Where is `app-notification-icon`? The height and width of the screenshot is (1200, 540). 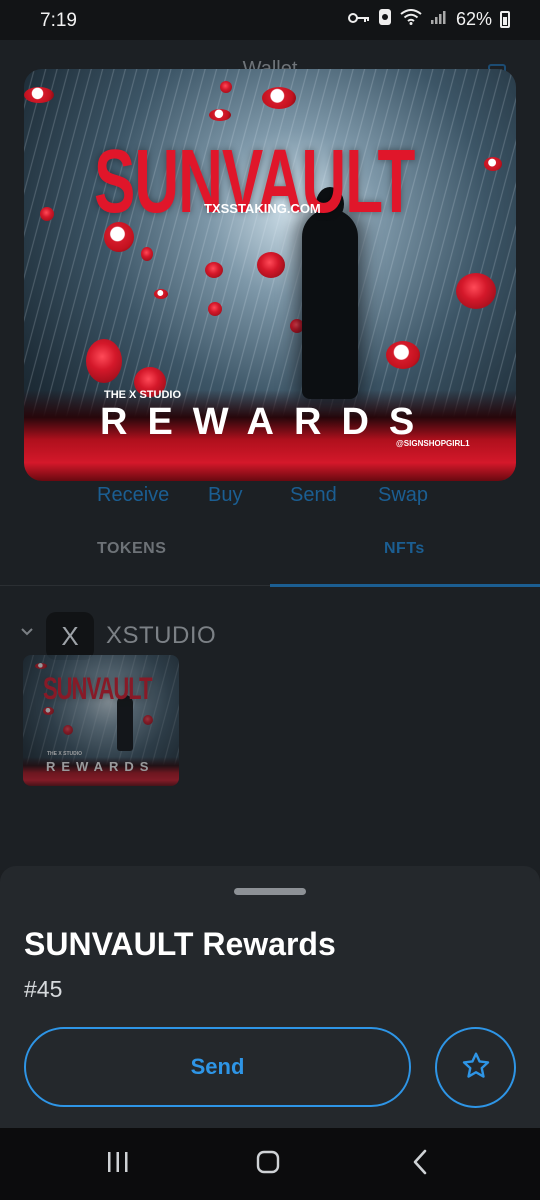 app-notification-icon is located at coordinates (385, 19).